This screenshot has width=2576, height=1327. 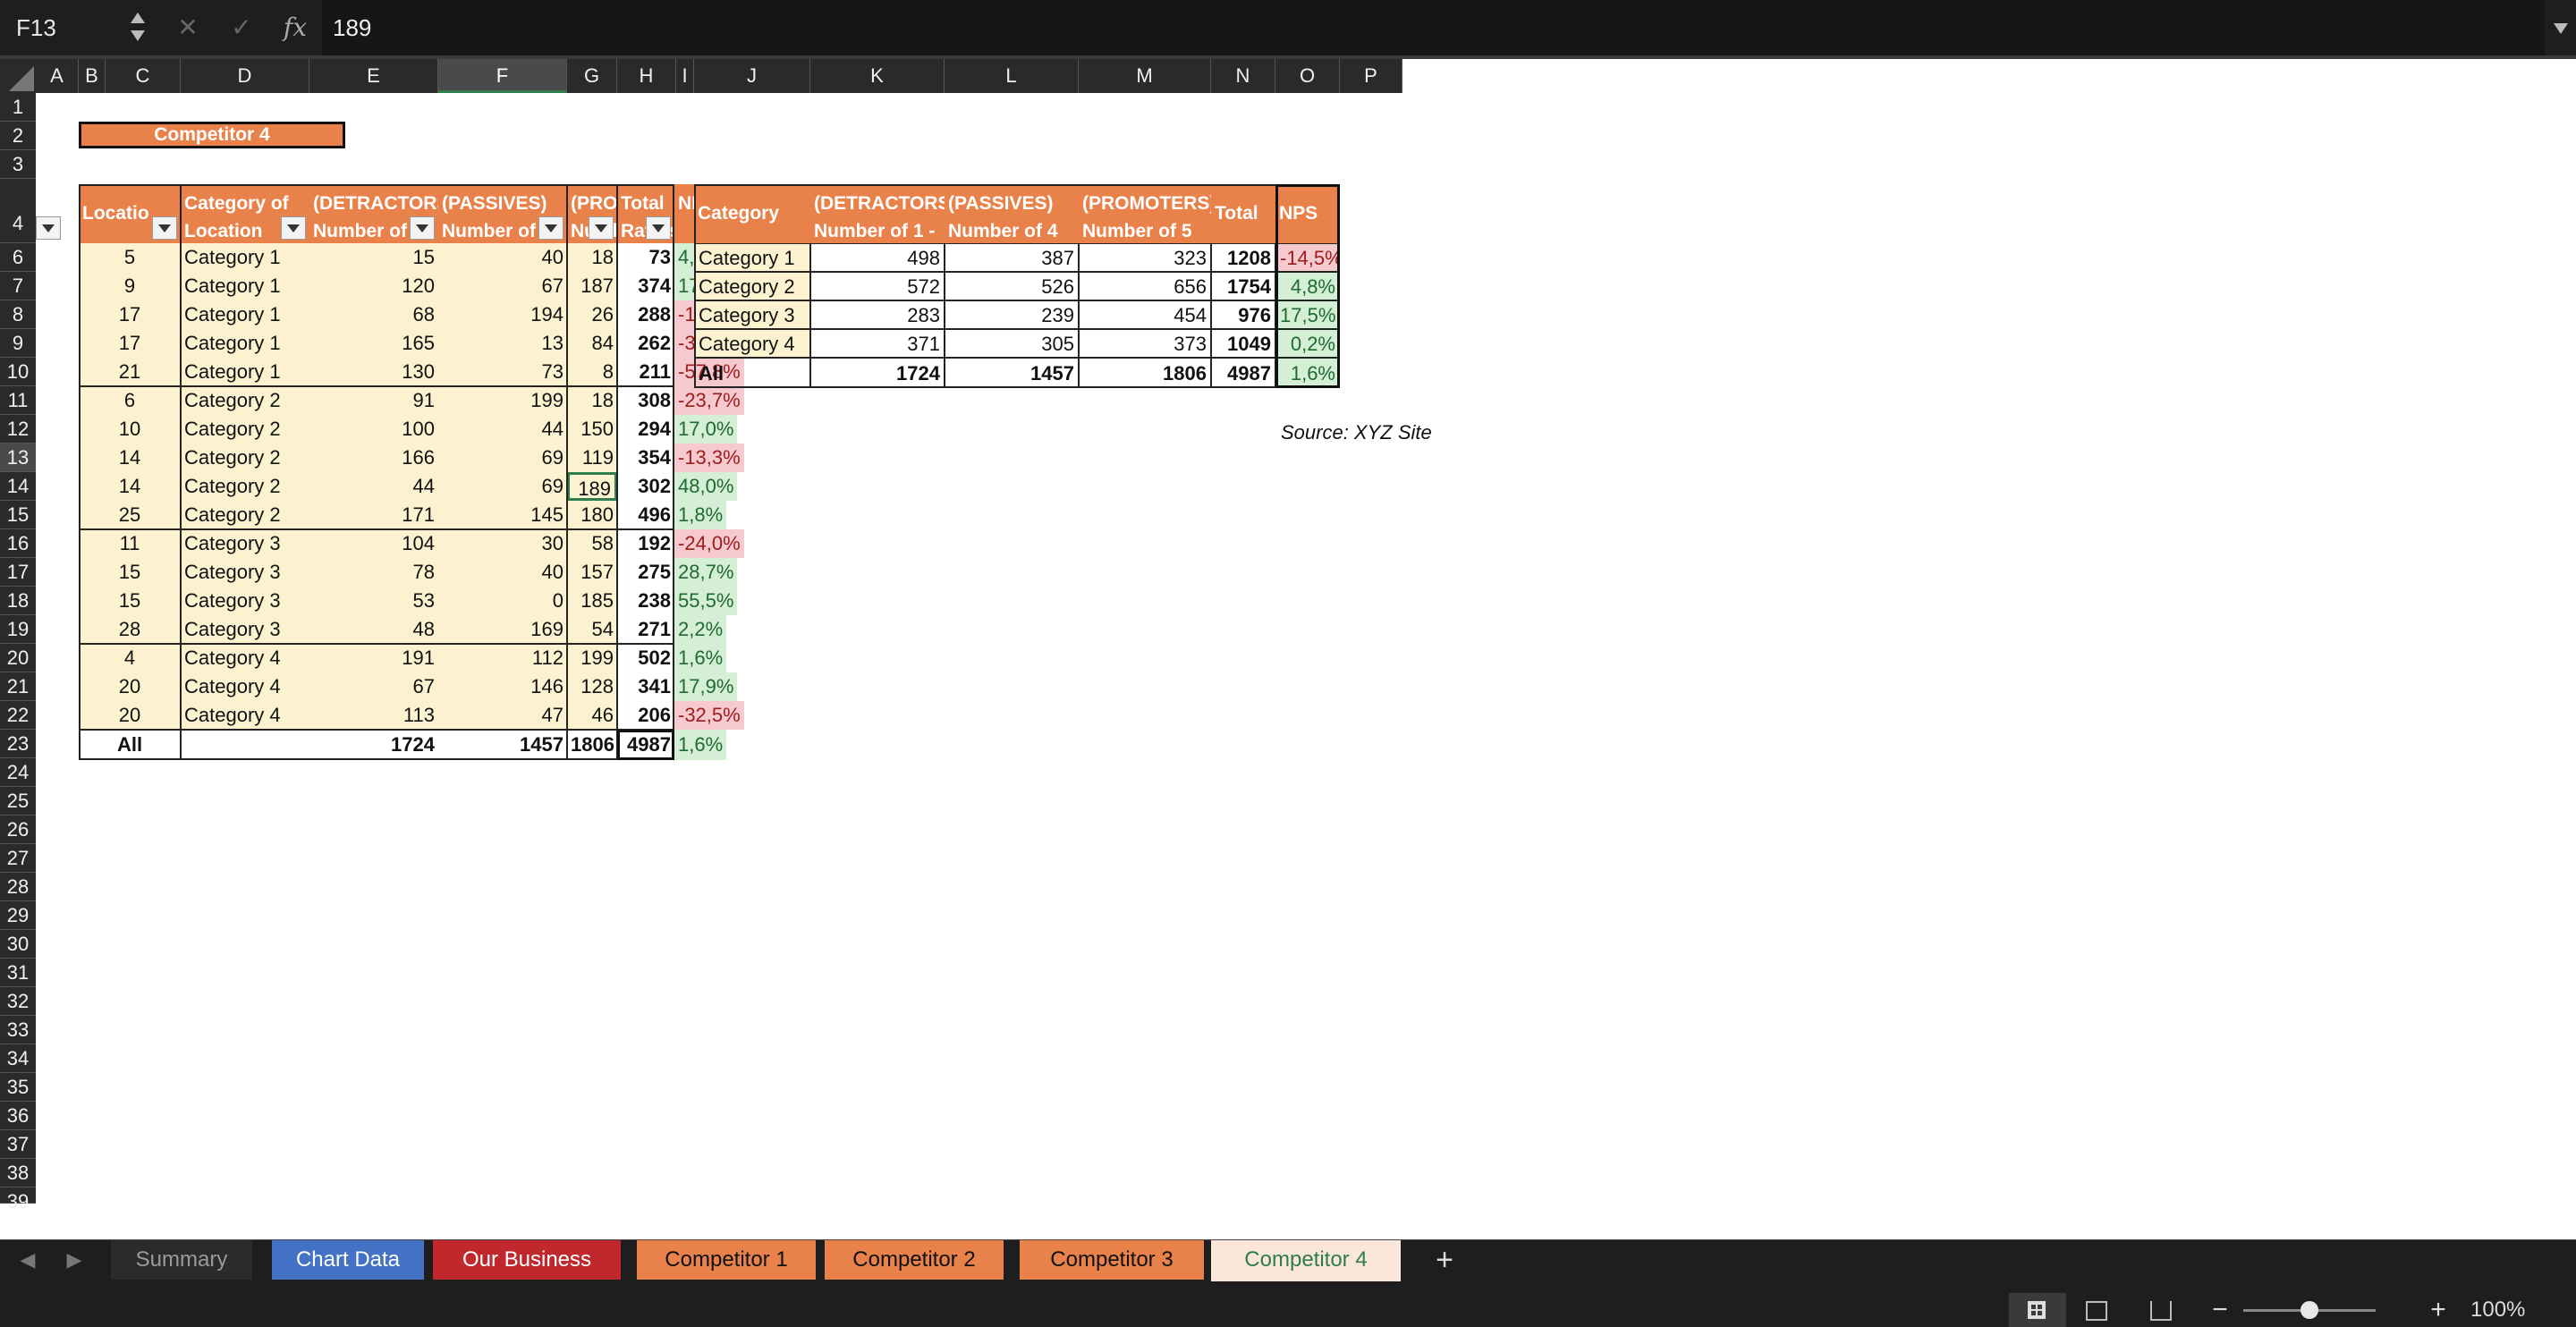 I want to click on table-cell: 4,8%, so click(x=1307, y=286).